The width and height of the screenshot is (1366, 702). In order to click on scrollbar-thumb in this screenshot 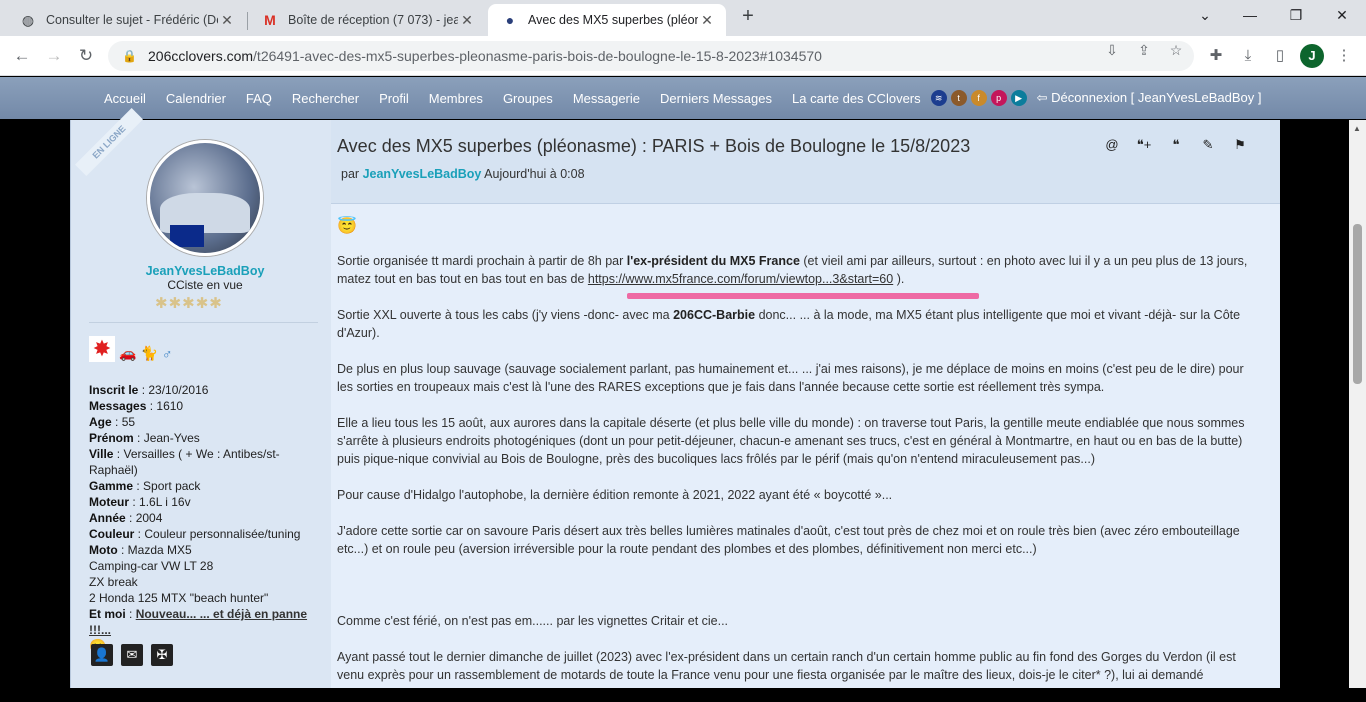, I will do `click(1357, 304)`.